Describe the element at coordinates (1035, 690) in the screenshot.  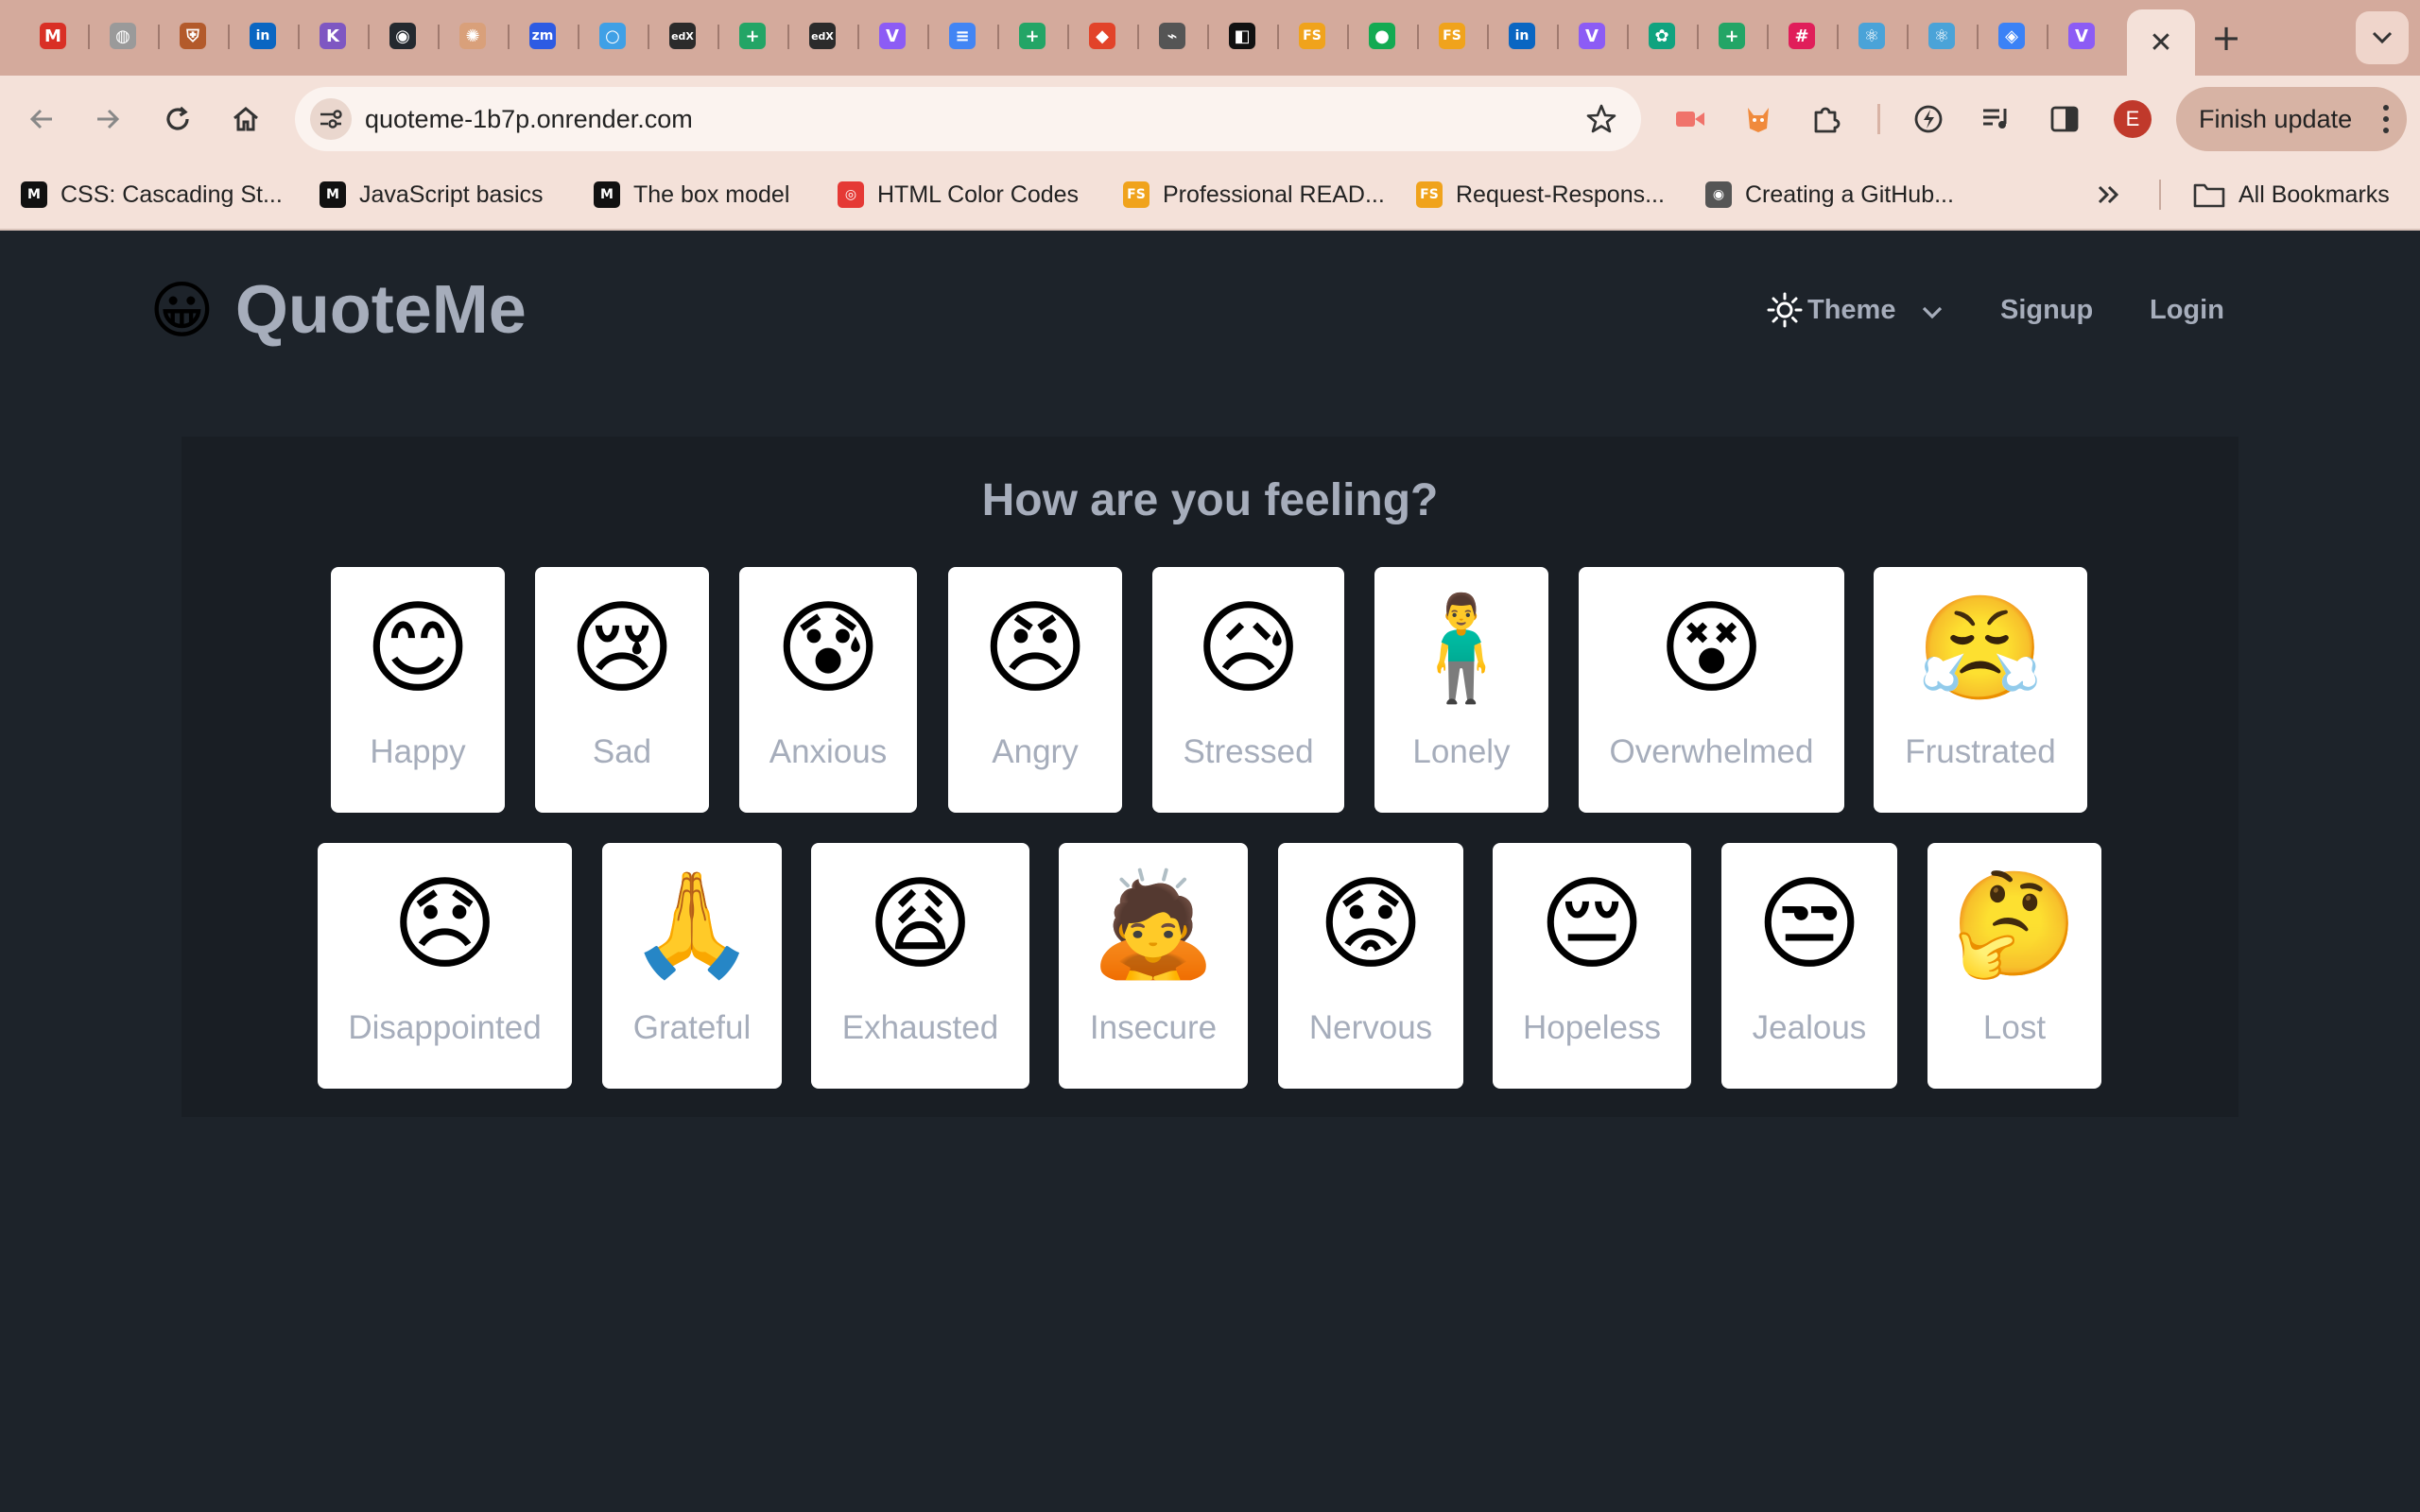
I see `mood-card-angry: 😠 Angry` at that location.